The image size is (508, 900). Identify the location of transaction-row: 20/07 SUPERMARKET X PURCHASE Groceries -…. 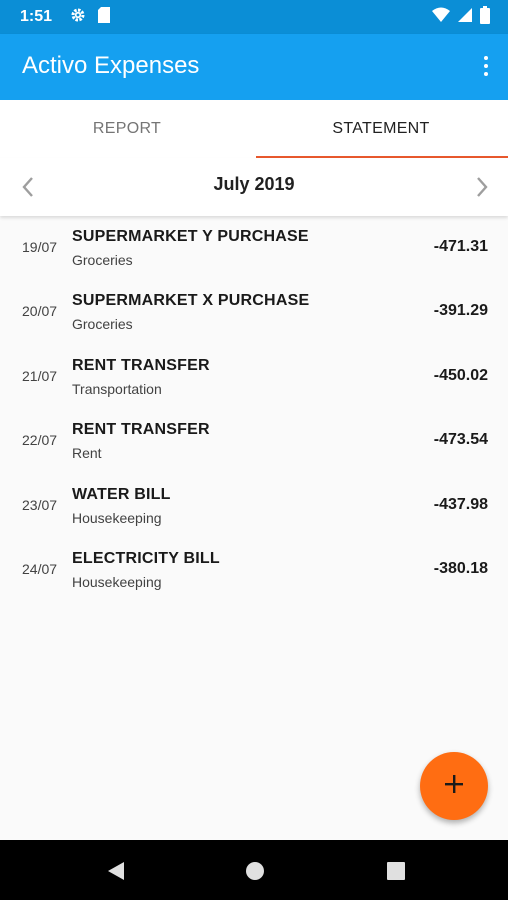
(254, 312).